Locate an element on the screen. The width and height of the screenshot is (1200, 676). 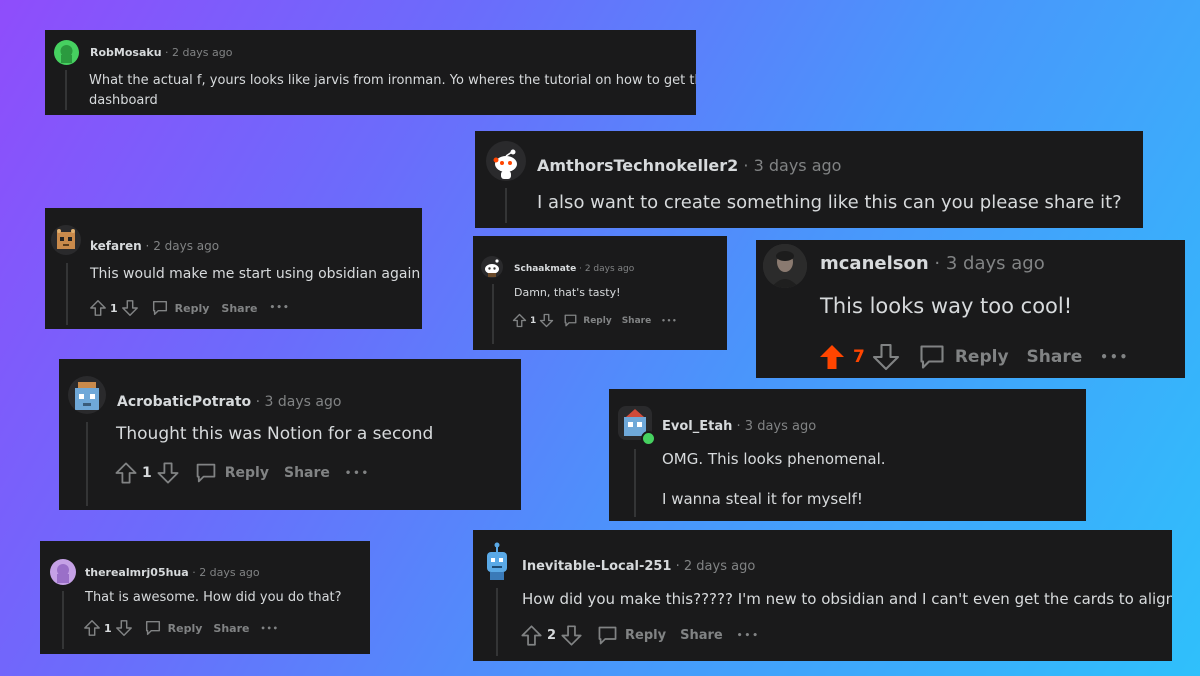
username: Schaakmate is located at coordinates (545, 269).